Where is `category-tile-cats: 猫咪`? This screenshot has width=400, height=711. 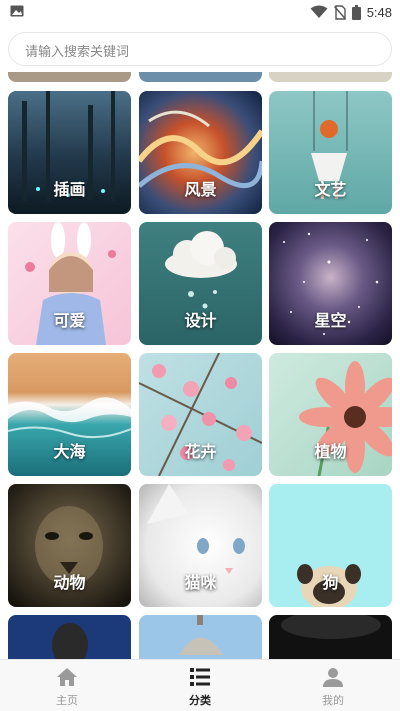
category-tile-cats: 猫咪 is located at coordinates (200, 545).